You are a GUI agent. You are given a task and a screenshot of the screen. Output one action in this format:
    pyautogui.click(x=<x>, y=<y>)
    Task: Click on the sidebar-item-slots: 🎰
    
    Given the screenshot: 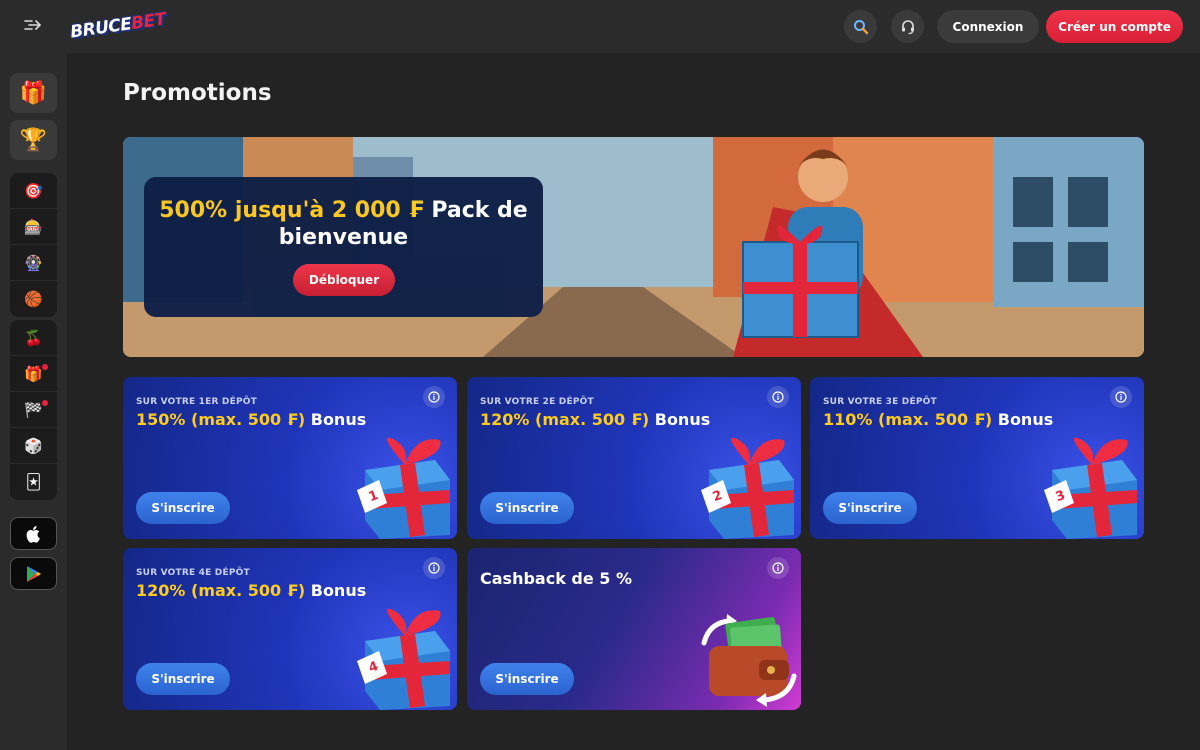 What is the action you would take?
    pyautogui.click(x=33, y=227)
    